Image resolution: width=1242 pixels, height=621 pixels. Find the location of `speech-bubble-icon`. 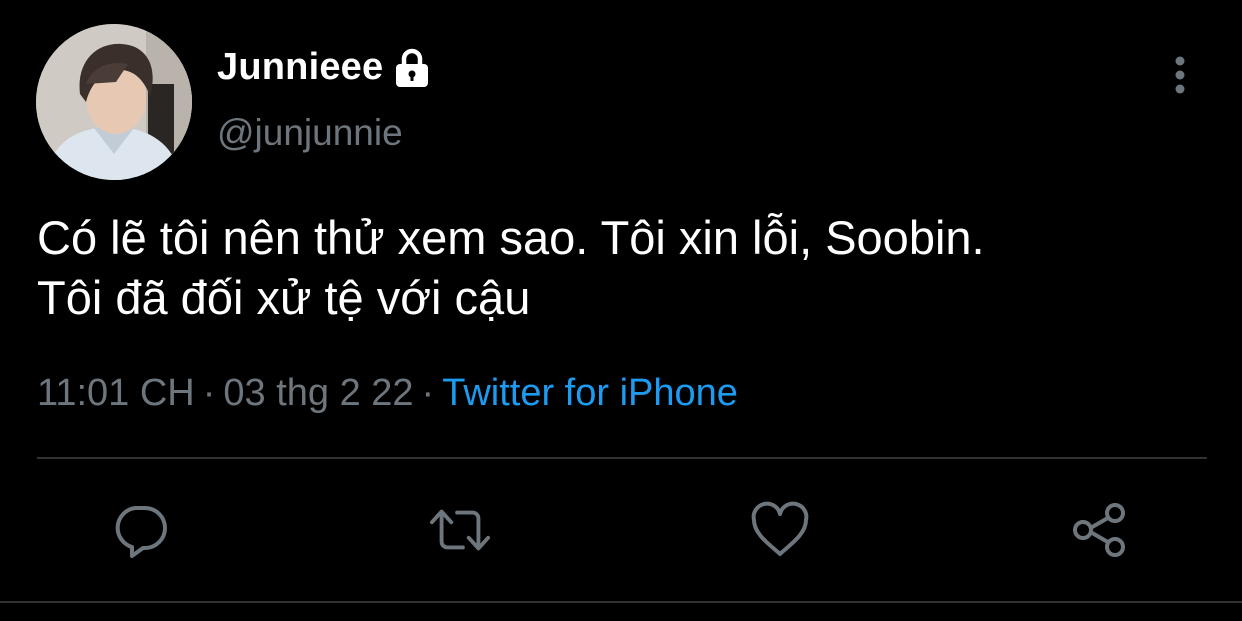

speech-bubble-icon is located at coordinates (141, 532).